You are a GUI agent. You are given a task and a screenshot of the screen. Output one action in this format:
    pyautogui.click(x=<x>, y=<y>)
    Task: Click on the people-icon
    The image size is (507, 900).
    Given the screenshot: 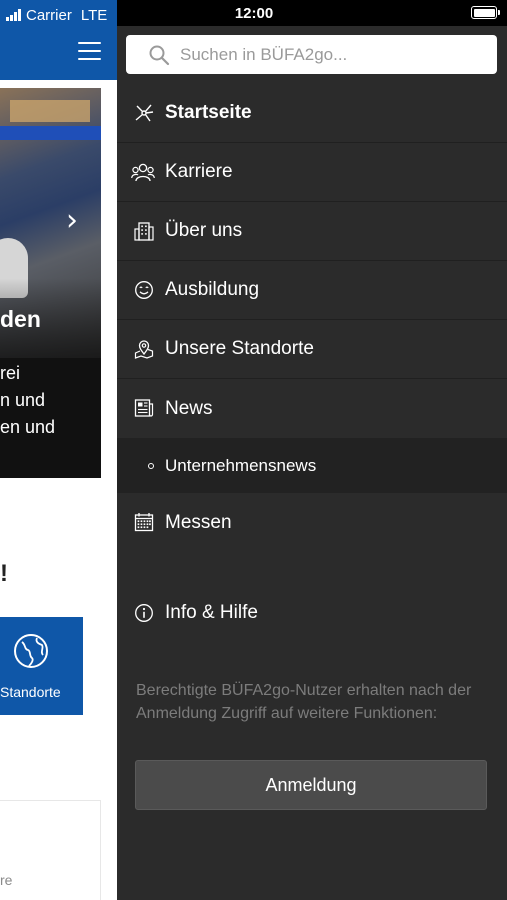 What is the action you would take?
    pyautogui.click(x=143, y=172)
    